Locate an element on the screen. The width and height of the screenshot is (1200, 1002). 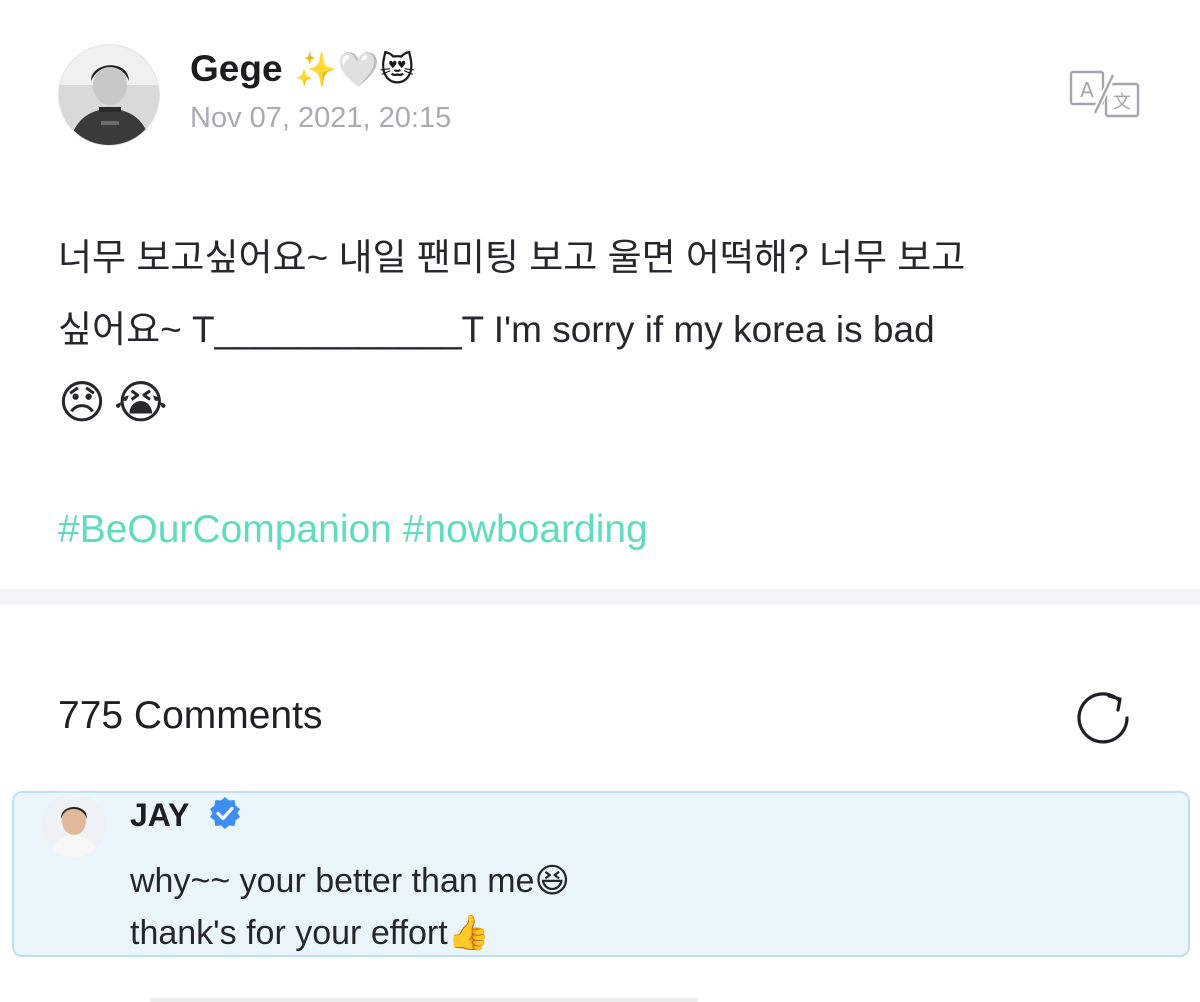
svg-text: A is located at coordinates (1087, 90).